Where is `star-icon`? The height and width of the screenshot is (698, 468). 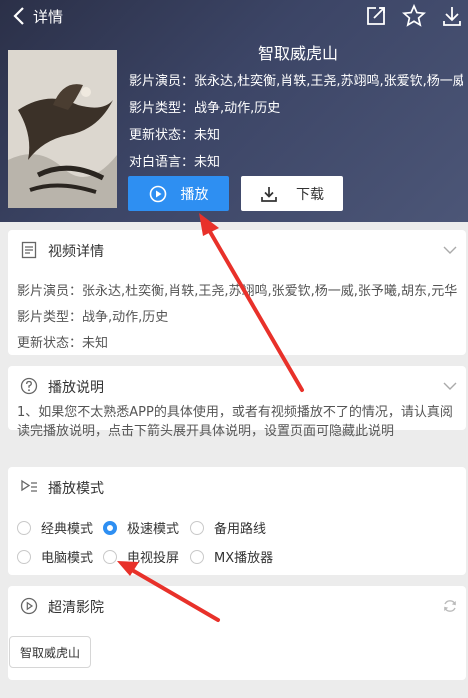
star-icon is located at coordinates (414, 16).